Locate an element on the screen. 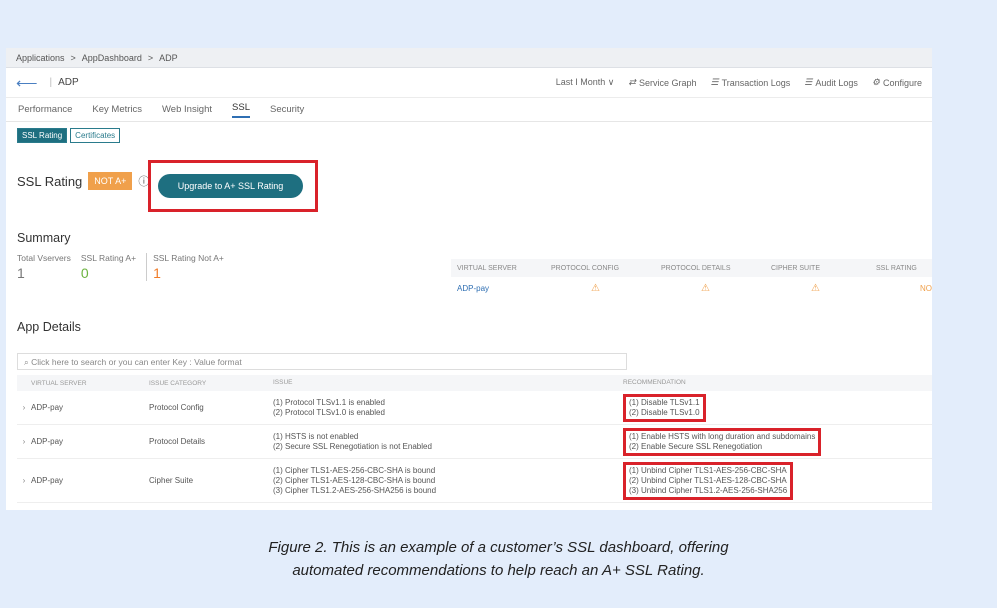 This screenshot has height=608, width=997. stat-rating-a-plus: SSL Rating A+ 0 is located at coordinates (108, 267).